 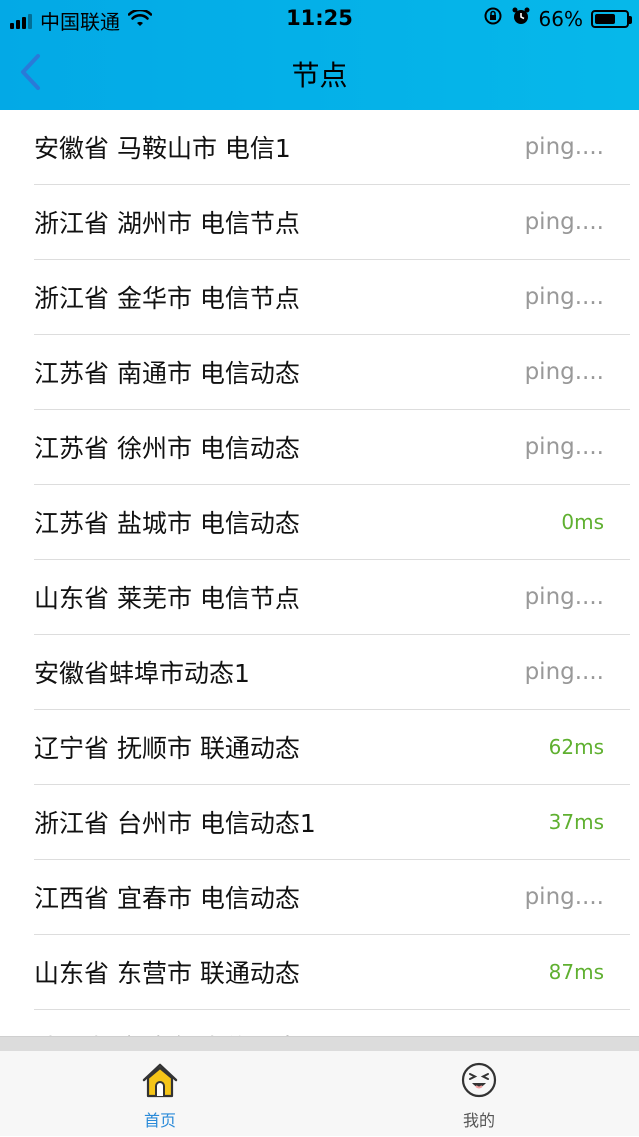 What do you see at coordinates (582, 522) in the screenshot?
I see `ping-status: 0ms` at bounding box center [582, 522].